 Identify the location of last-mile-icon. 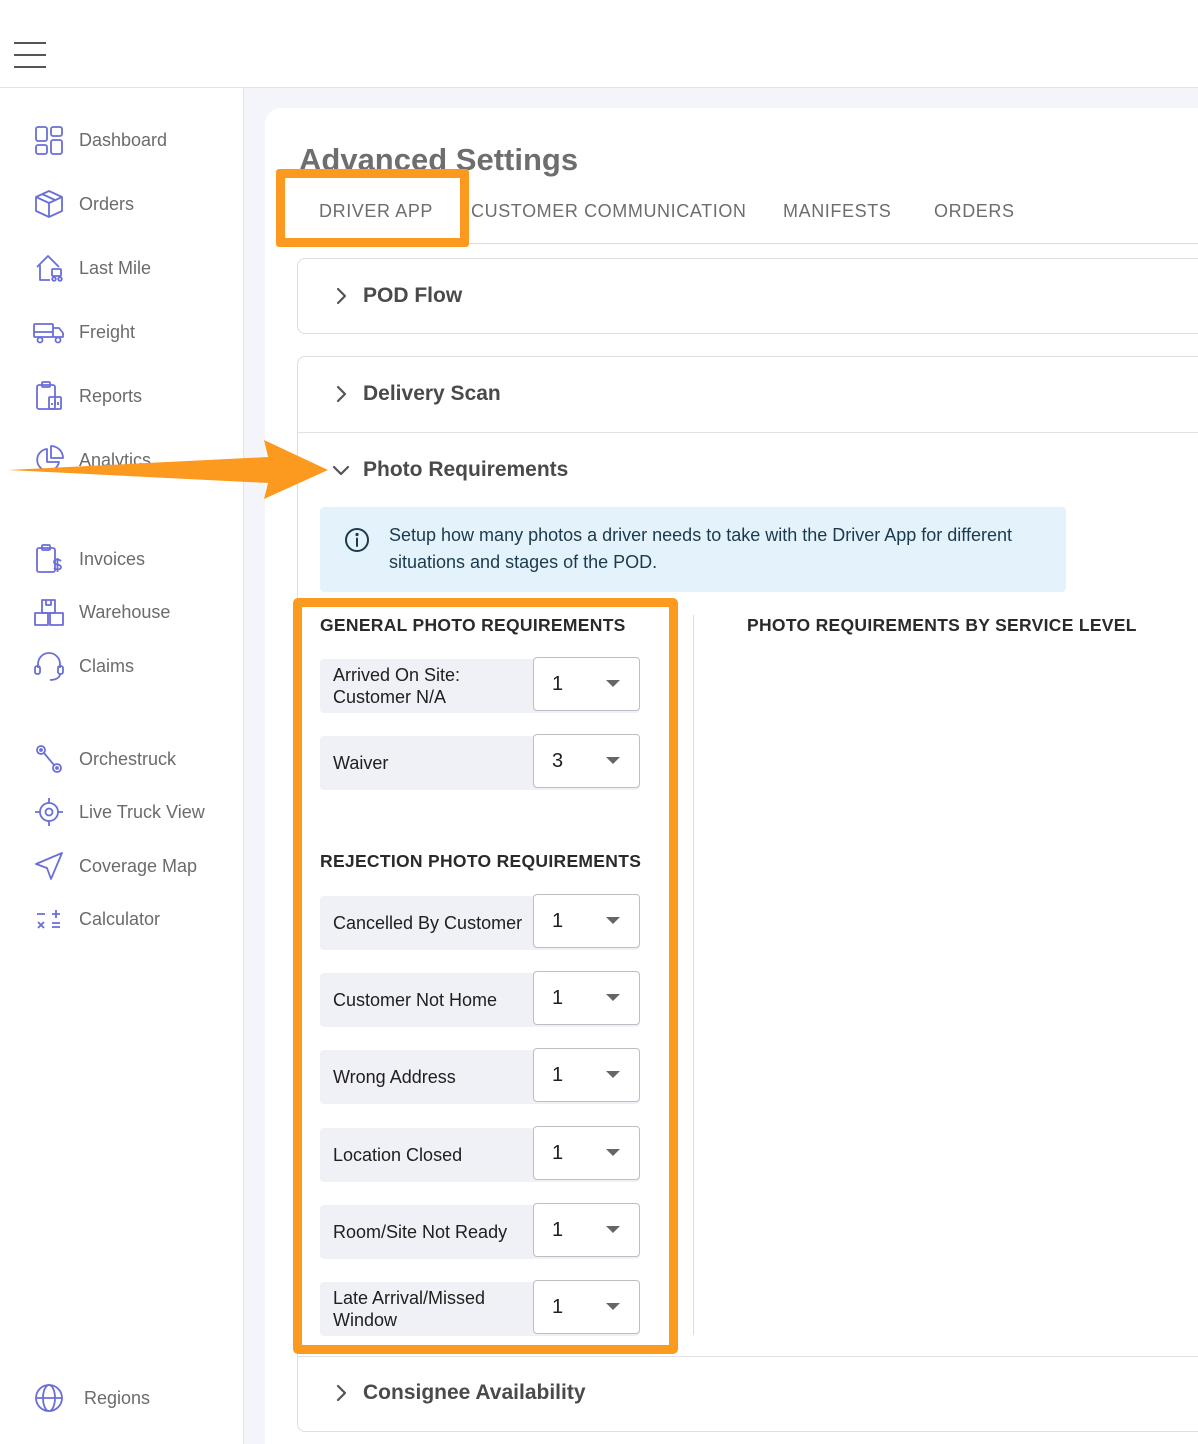
(49, 268).